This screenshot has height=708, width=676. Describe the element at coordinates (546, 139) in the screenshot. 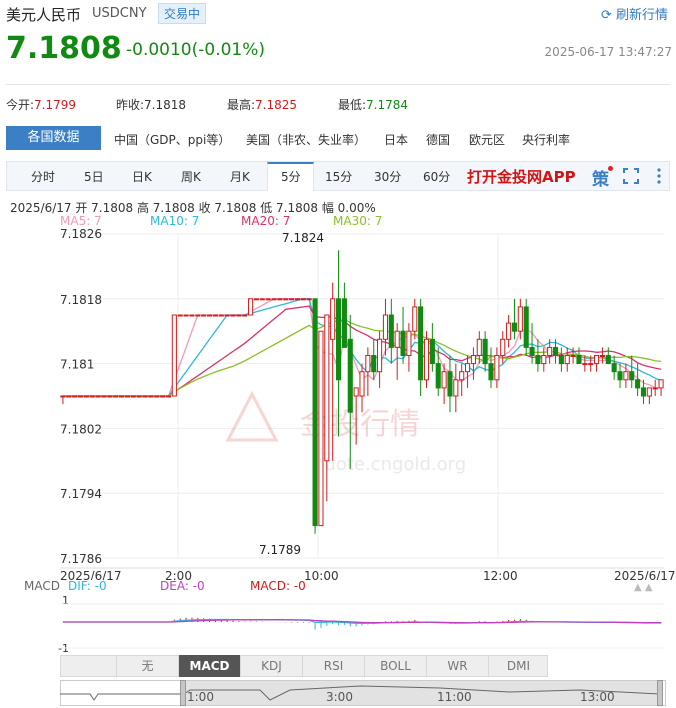

I see `nav-central-bank-rates: 央行利率` at that location.